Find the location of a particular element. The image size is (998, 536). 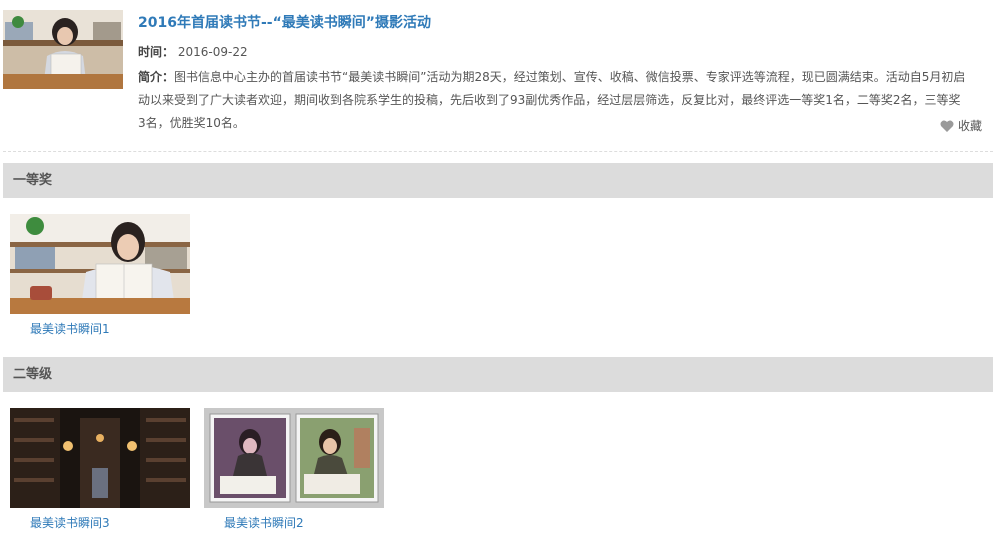

favorite-button: 收藏 is located at coordinates (961, 125).